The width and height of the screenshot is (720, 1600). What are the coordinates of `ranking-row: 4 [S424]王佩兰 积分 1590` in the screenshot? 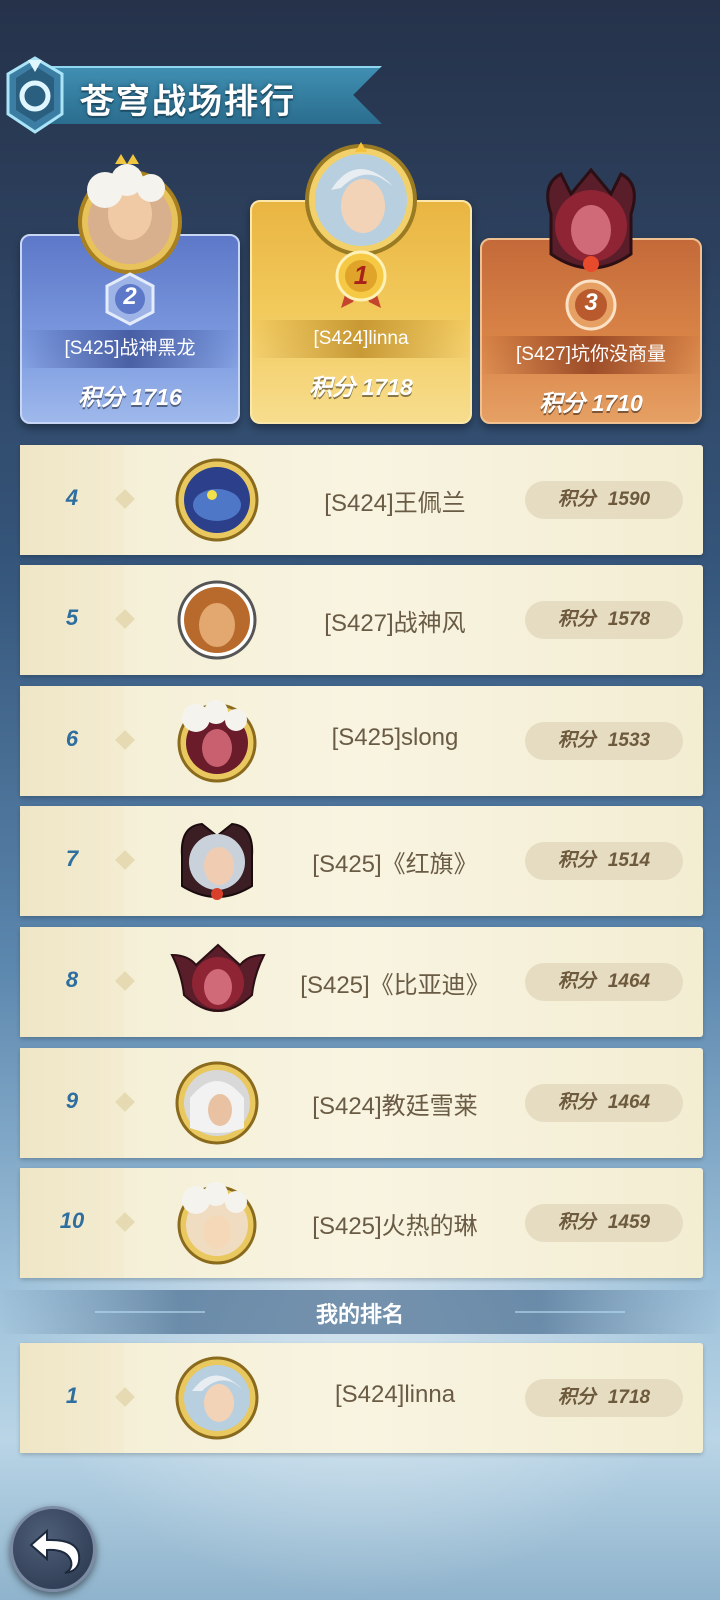 It's located at (361, 500).